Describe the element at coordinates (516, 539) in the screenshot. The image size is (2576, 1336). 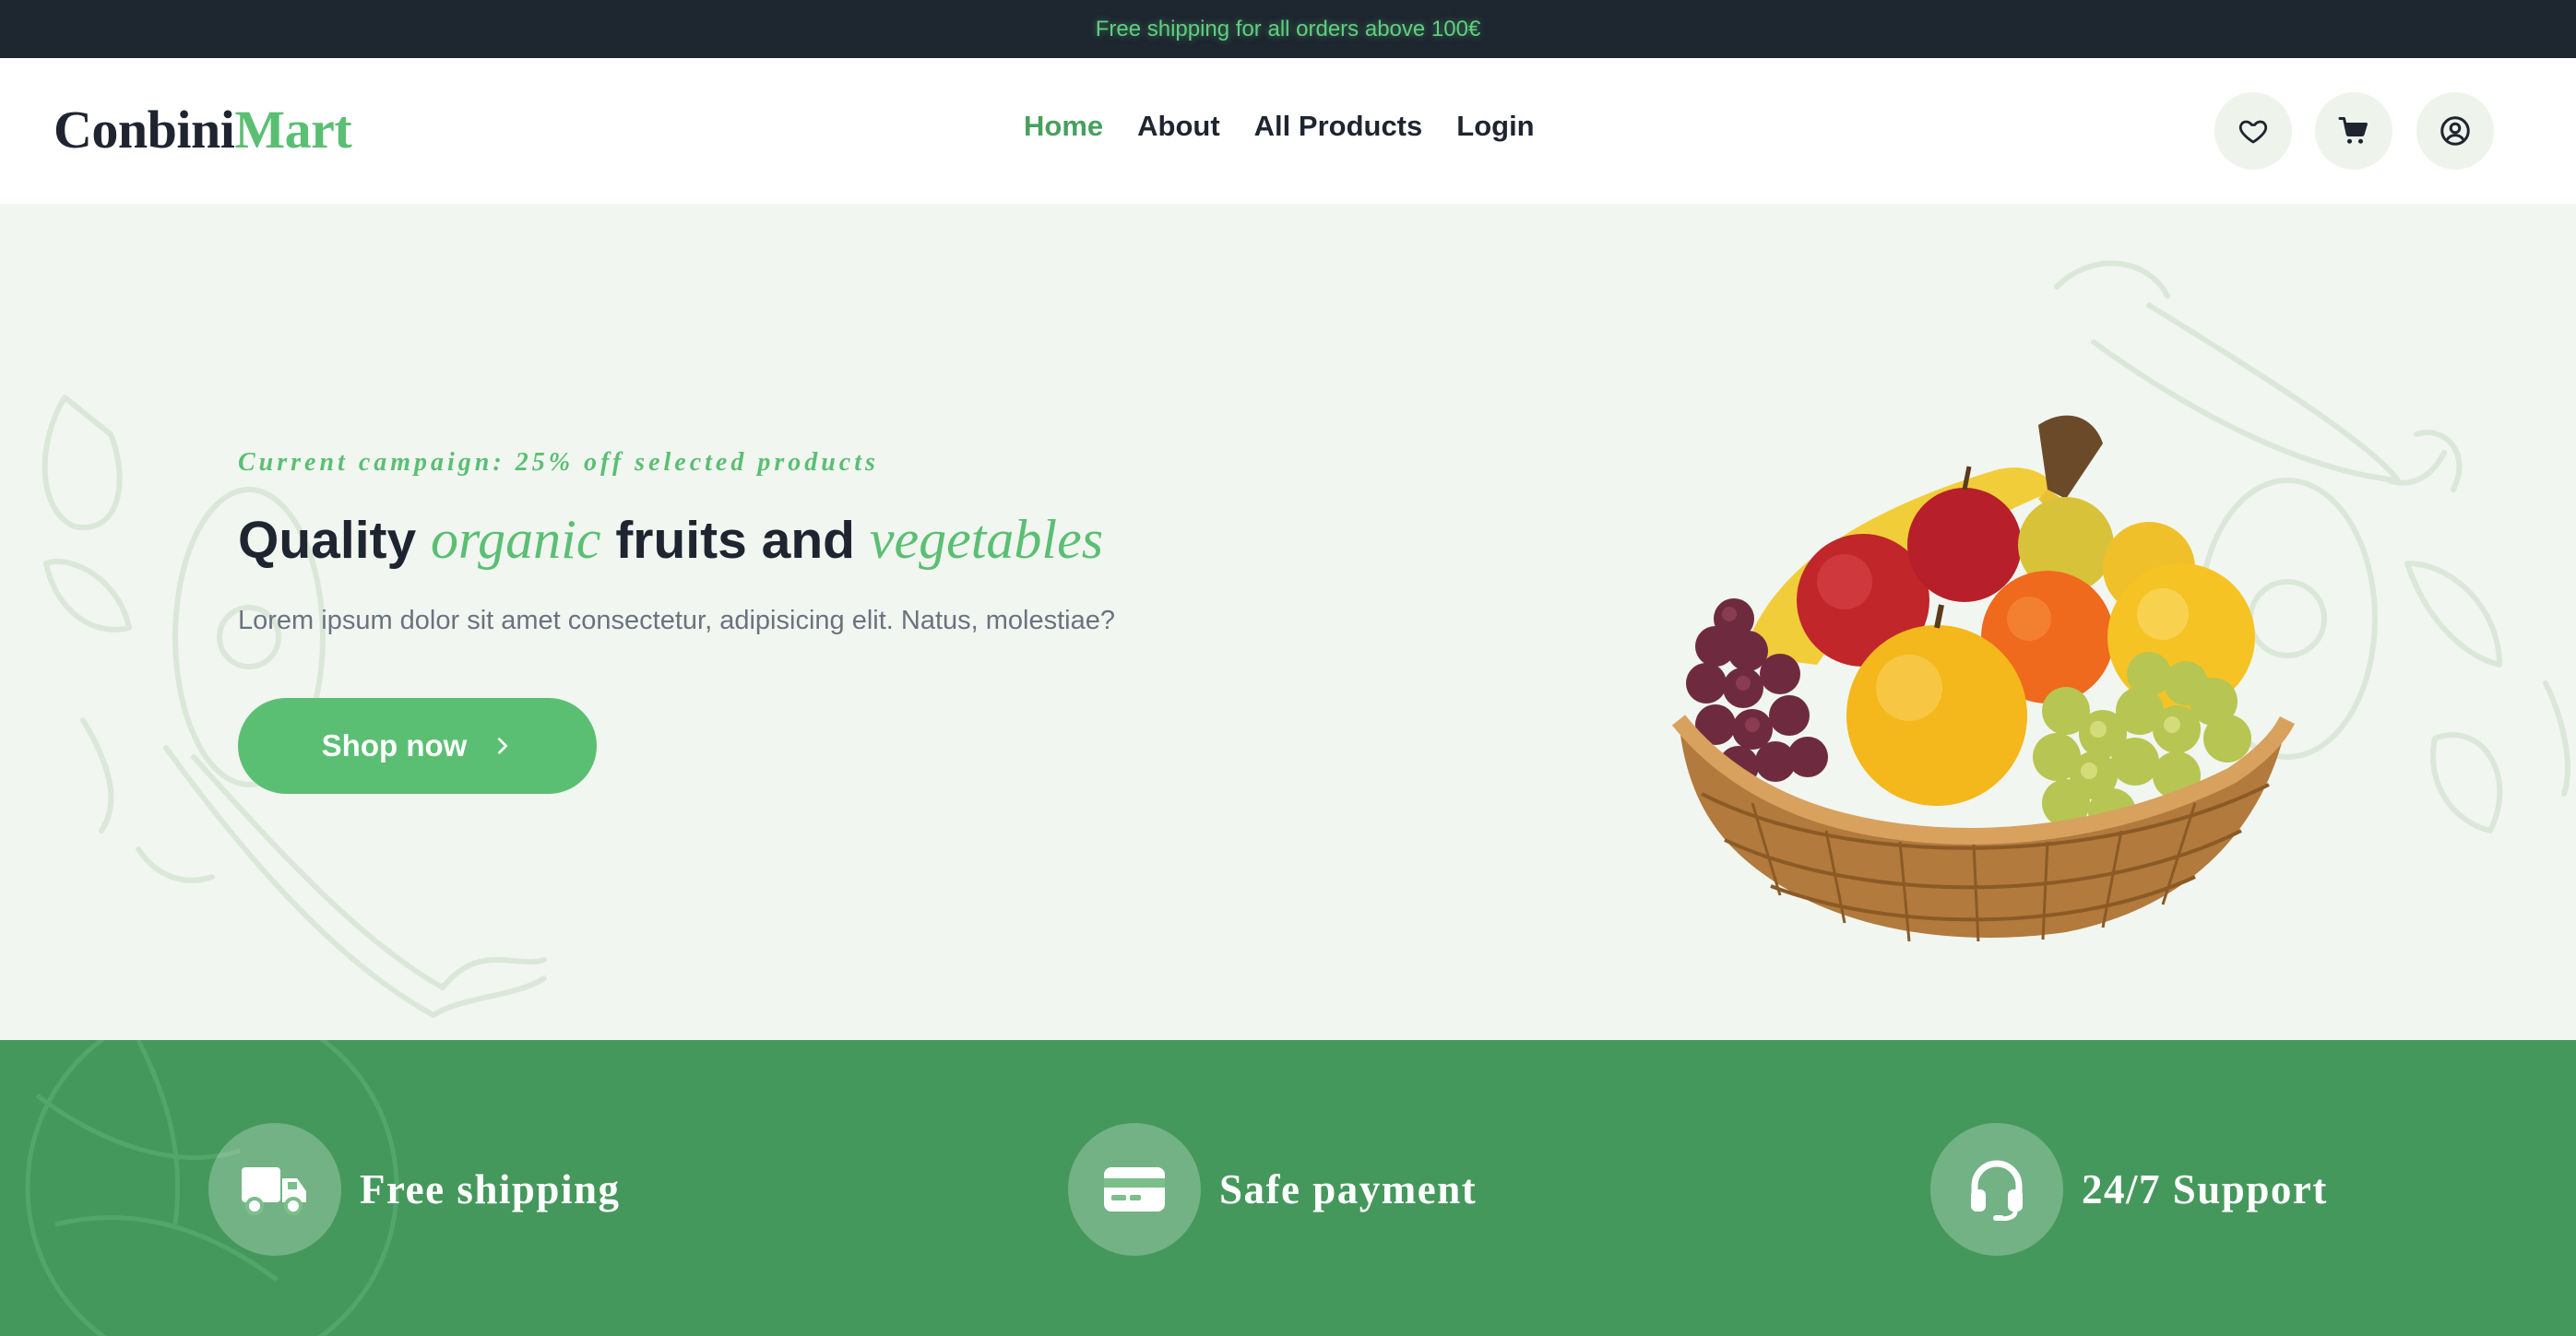
I see `headline-word-organic: organic` at that location.